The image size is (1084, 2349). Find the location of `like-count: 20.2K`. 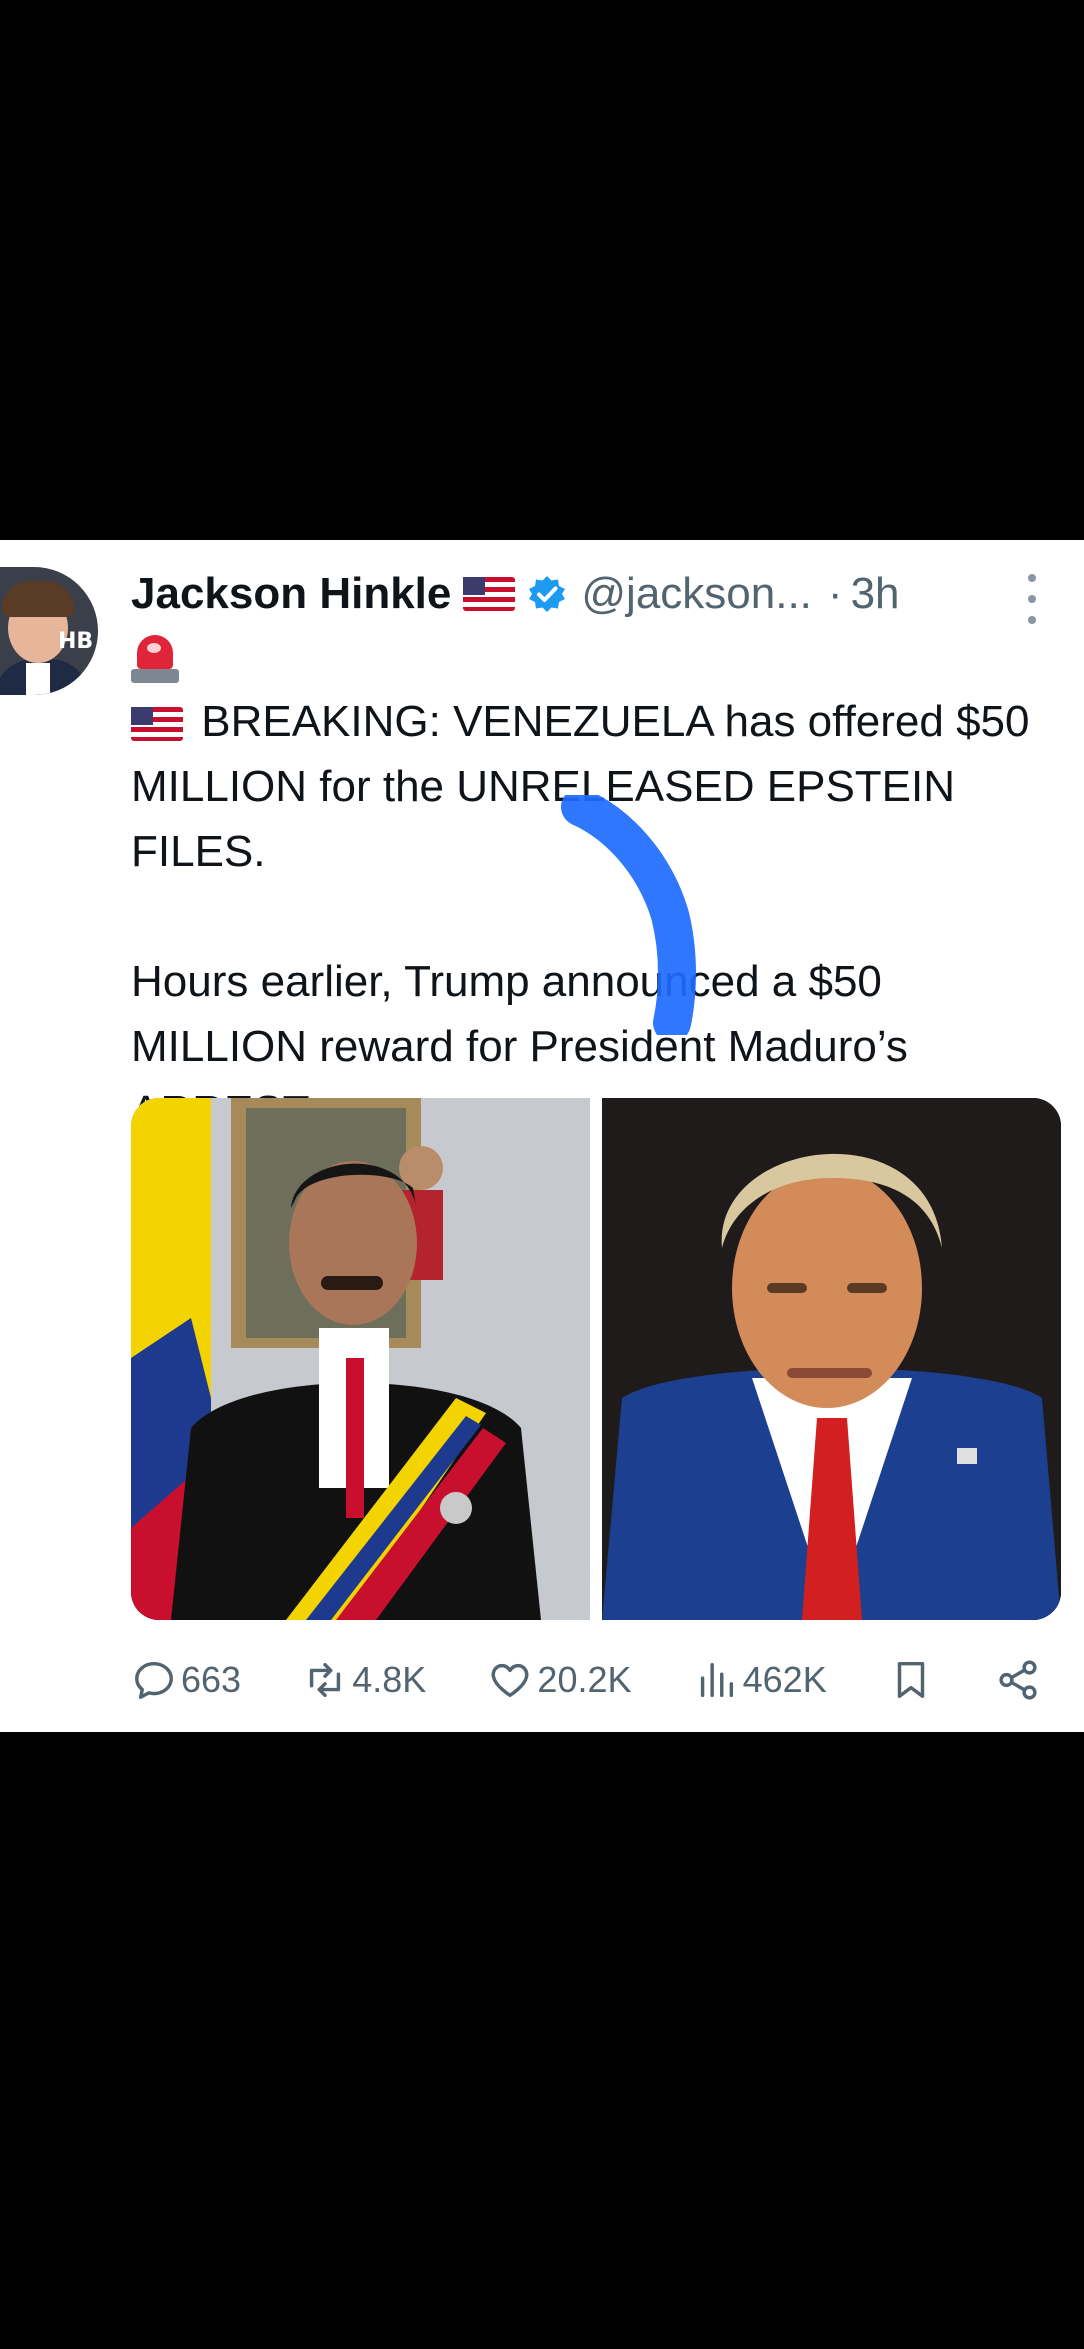

like-count: 20.2K is located at coordinates (584, 1679).